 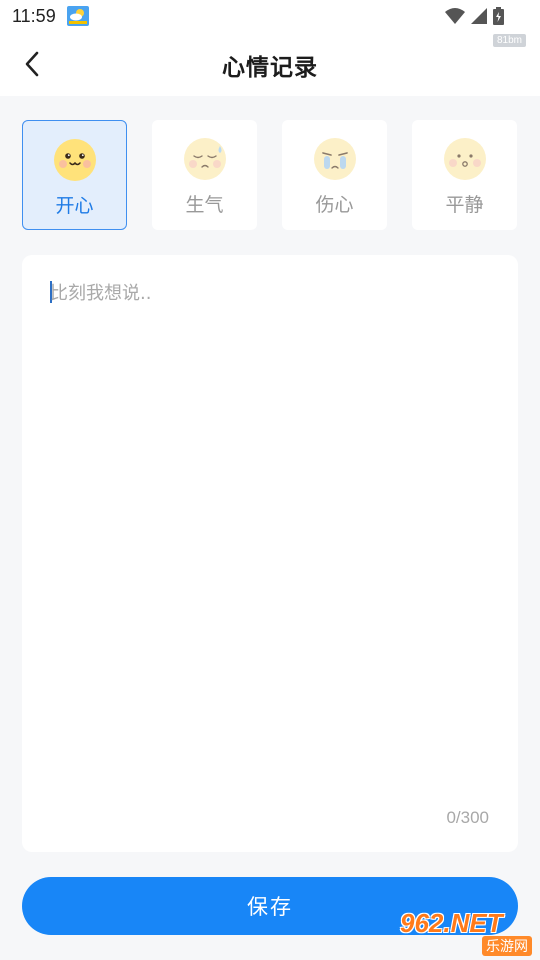 What do you see at coordinates (34, 16) in the screenshot?
I see `status-time: 11:59` at bounding box center [34, 16].